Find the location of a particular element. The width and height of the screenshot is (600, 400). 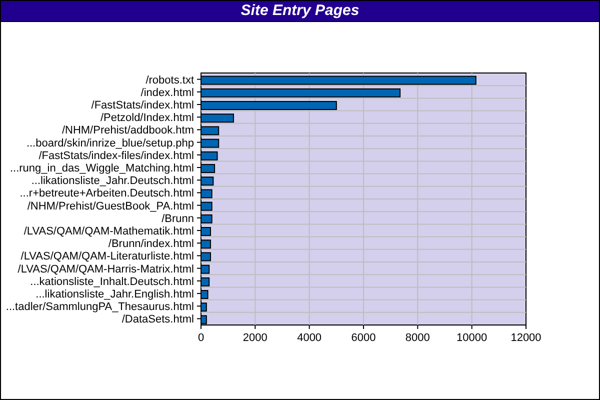

category-label: /DataSets.html is located at coordinates (158, 320).